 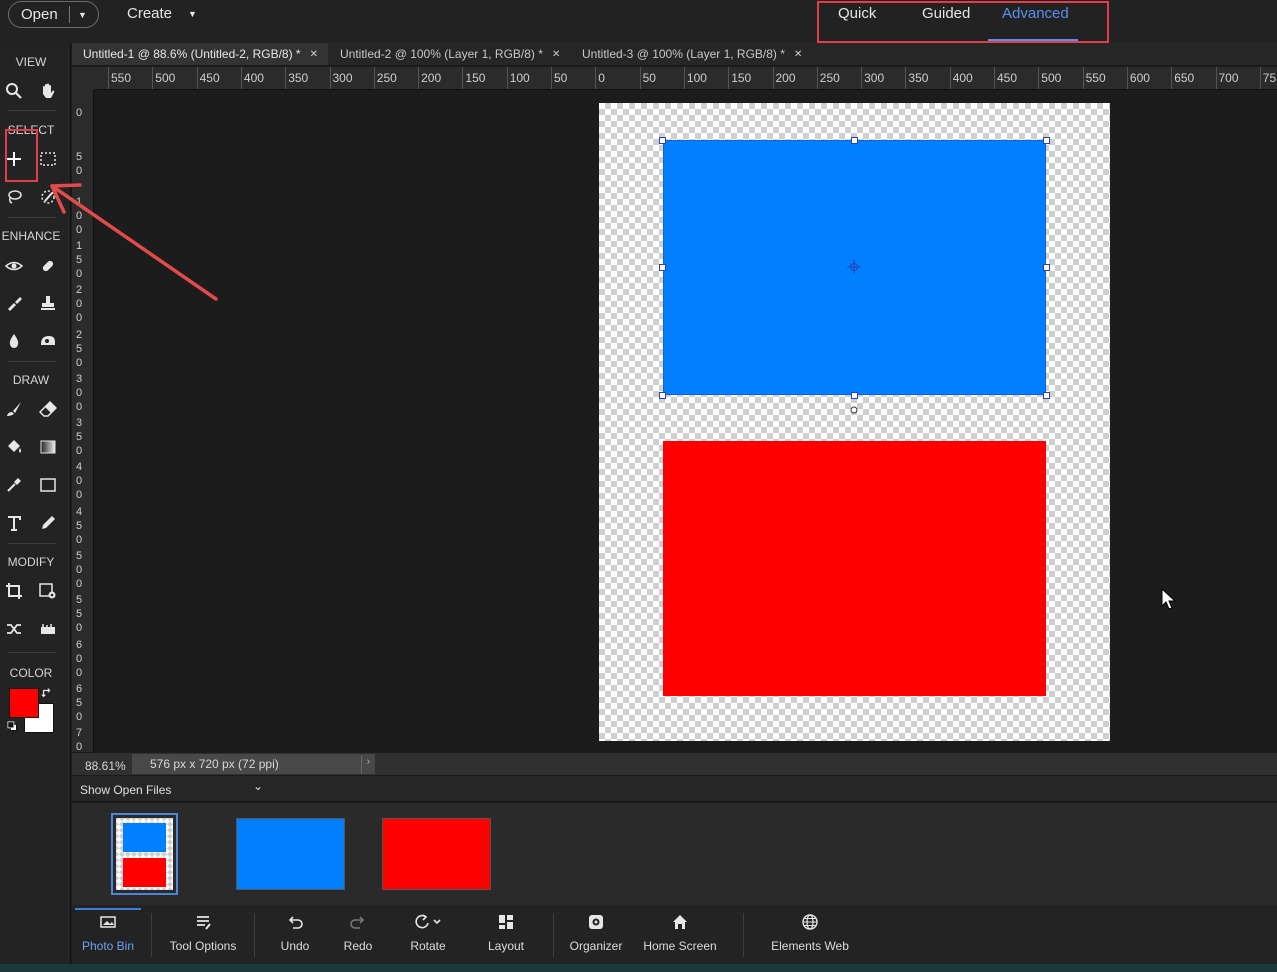 I want to click on window-bottom-edge, so click(x=638, y=968).